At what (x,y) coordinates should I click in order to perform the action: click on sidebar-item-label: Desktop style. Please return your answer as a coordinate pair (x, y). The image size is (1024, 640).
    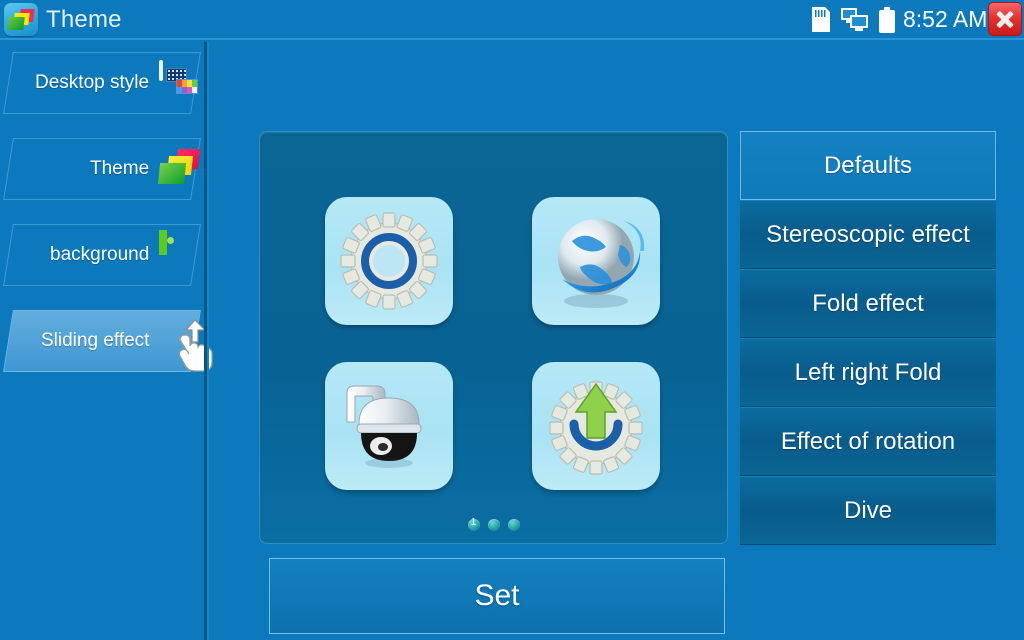
    Looking at the image, I should click on (91, 82).